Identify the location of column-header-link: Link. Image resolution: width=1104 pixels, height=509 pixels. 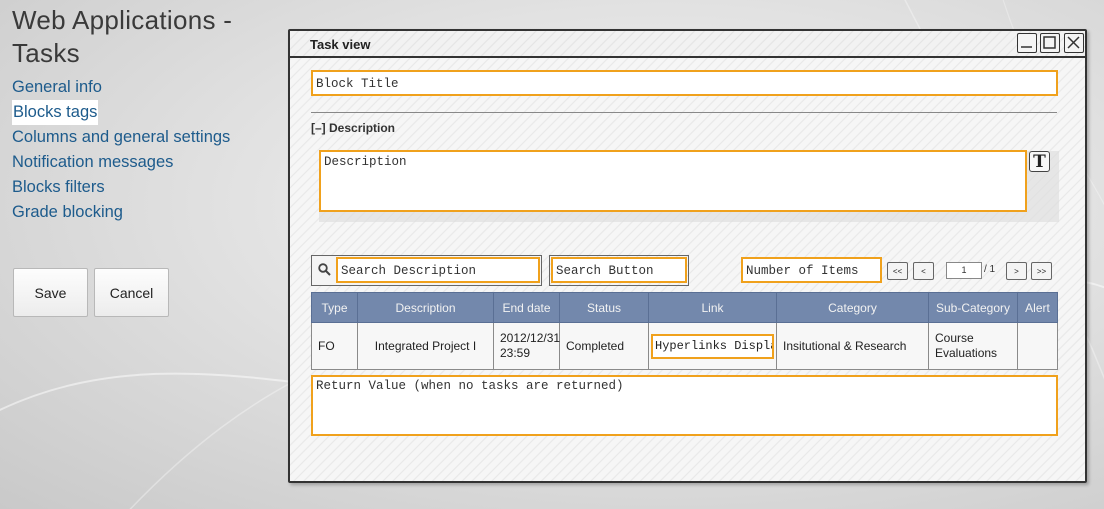
(712, 307).